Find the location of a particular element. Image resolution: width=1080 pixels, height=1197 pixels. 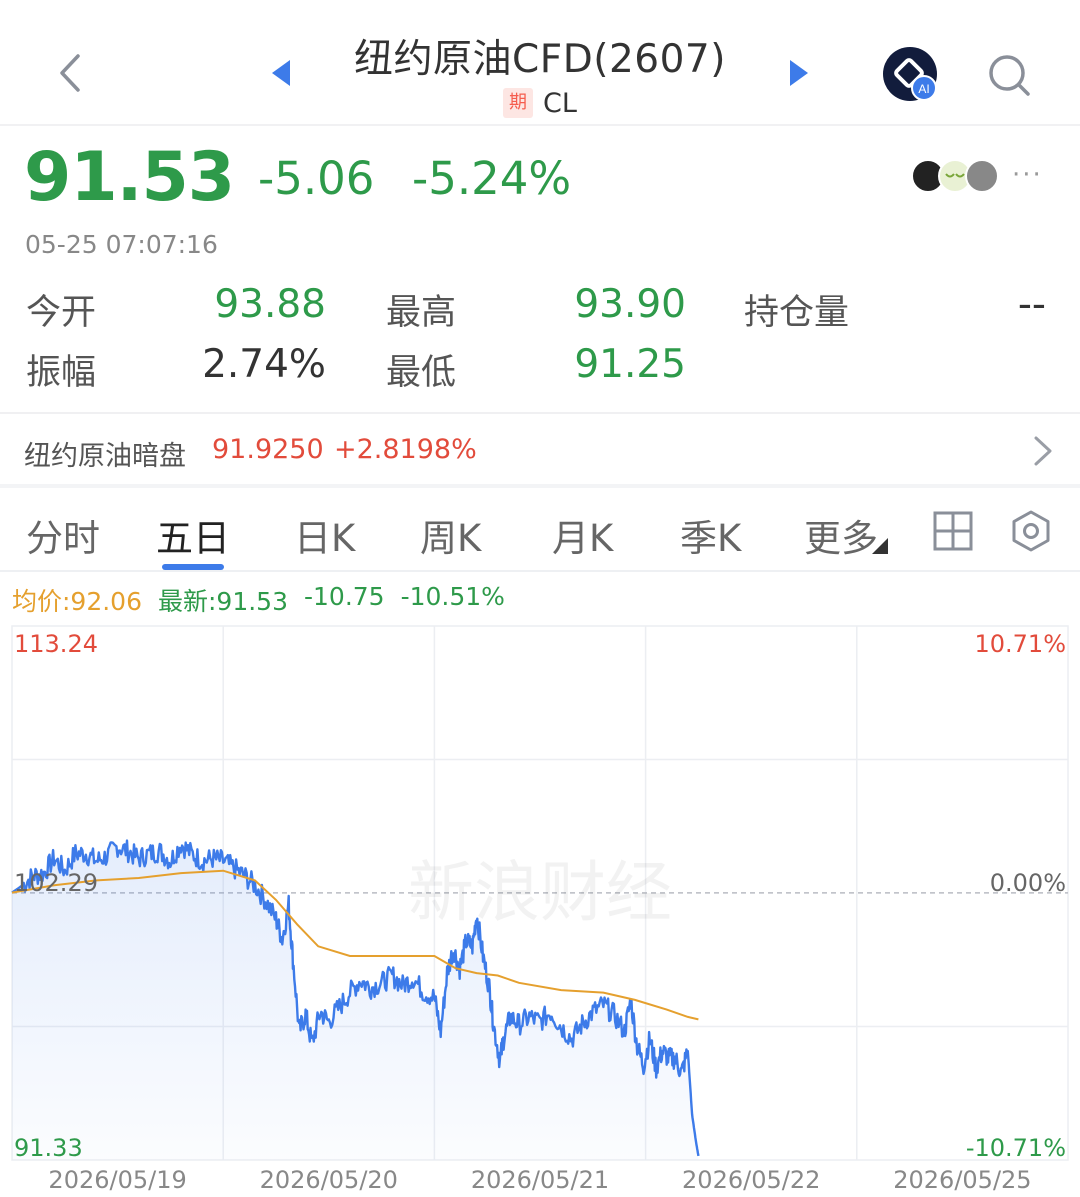

legend-change-percent: -10.51% is located at coordinates (452, 596).